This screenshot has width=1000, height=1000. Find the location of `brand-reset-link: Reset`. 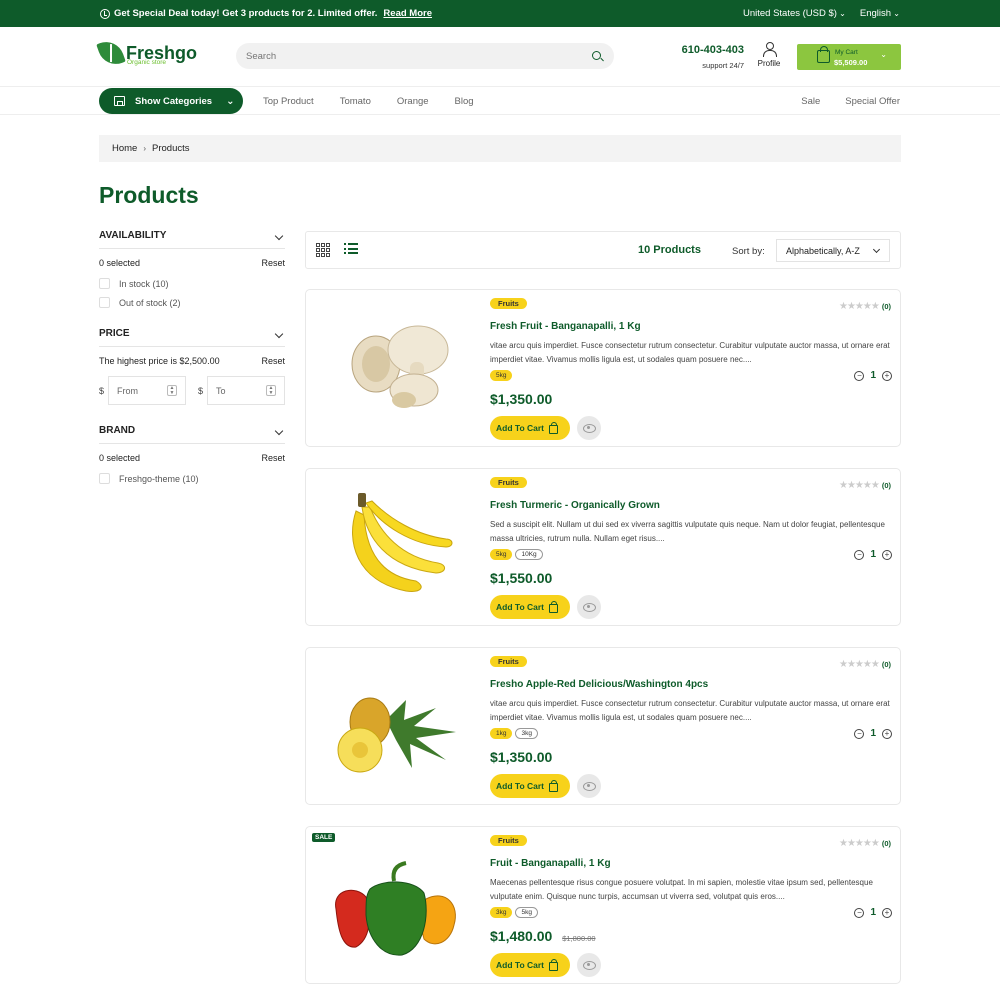

brand-reset-link: Reset is located at coordinates (273, 458).